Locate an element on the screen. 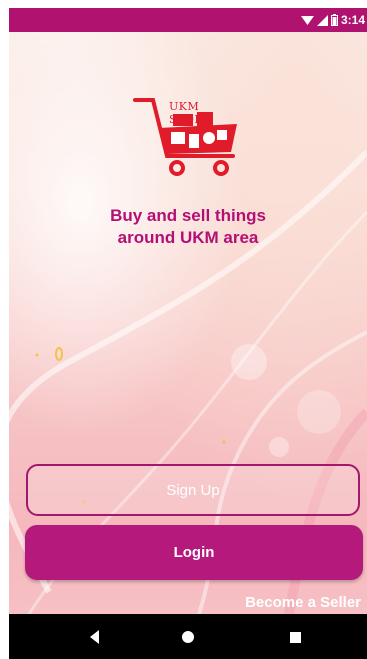 The width and height of the screenshot is (367, 659). signup-label: Sign Up is located at coordinates (193, 490).